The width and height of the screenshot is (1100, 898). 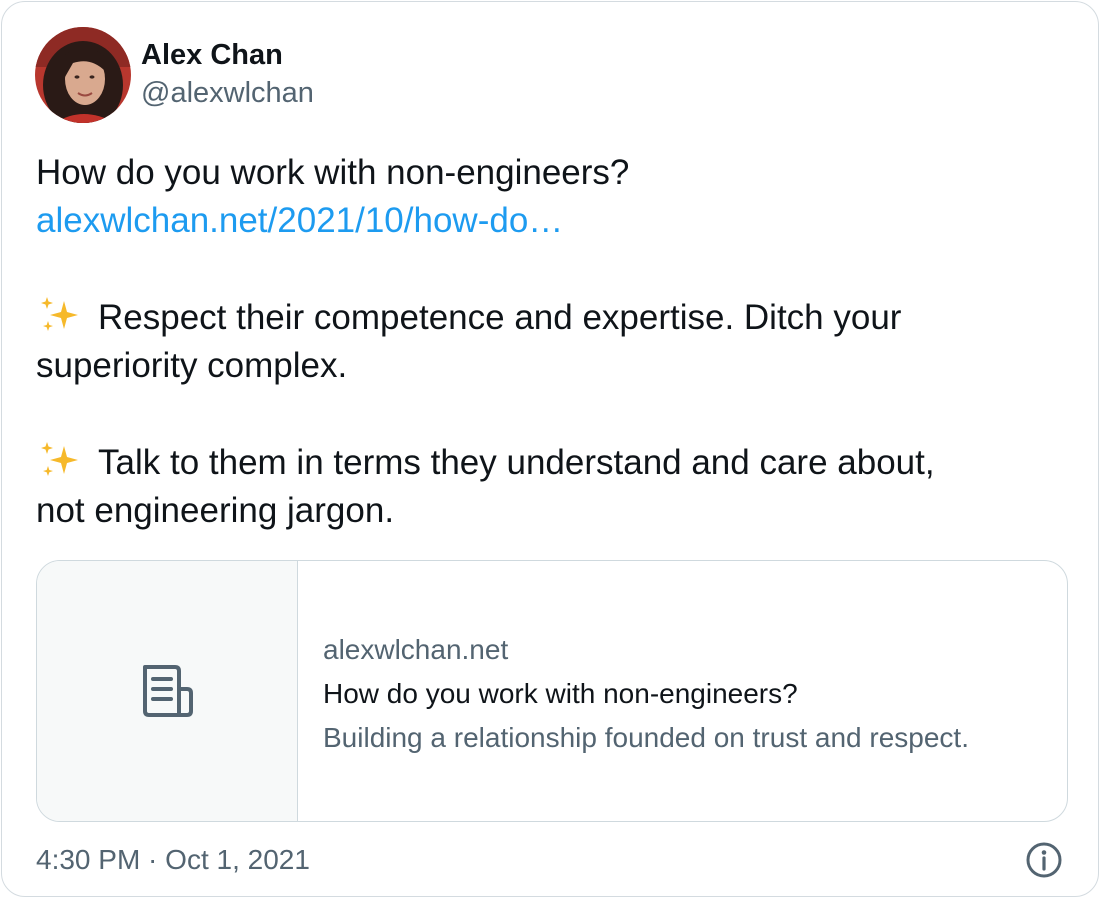 I want to click on avatar-image, so click(x=83, y=75).